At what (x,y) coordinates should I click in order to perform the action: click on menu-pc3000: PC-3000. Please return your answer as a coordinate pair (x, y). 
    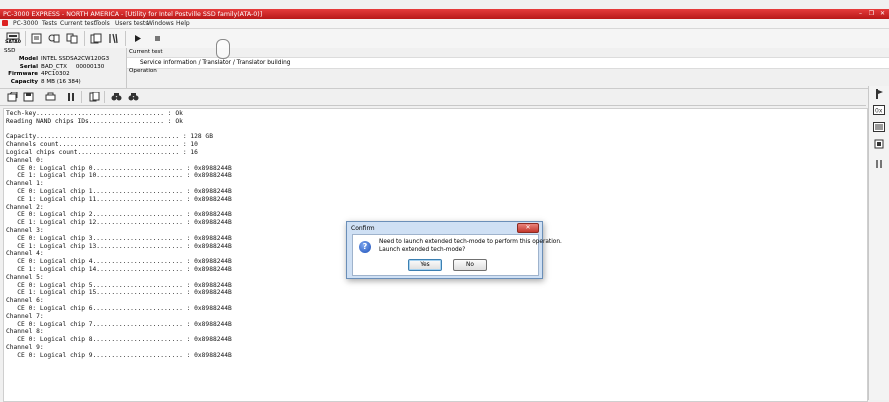
    Looking at the image, I should click on (25, 23).